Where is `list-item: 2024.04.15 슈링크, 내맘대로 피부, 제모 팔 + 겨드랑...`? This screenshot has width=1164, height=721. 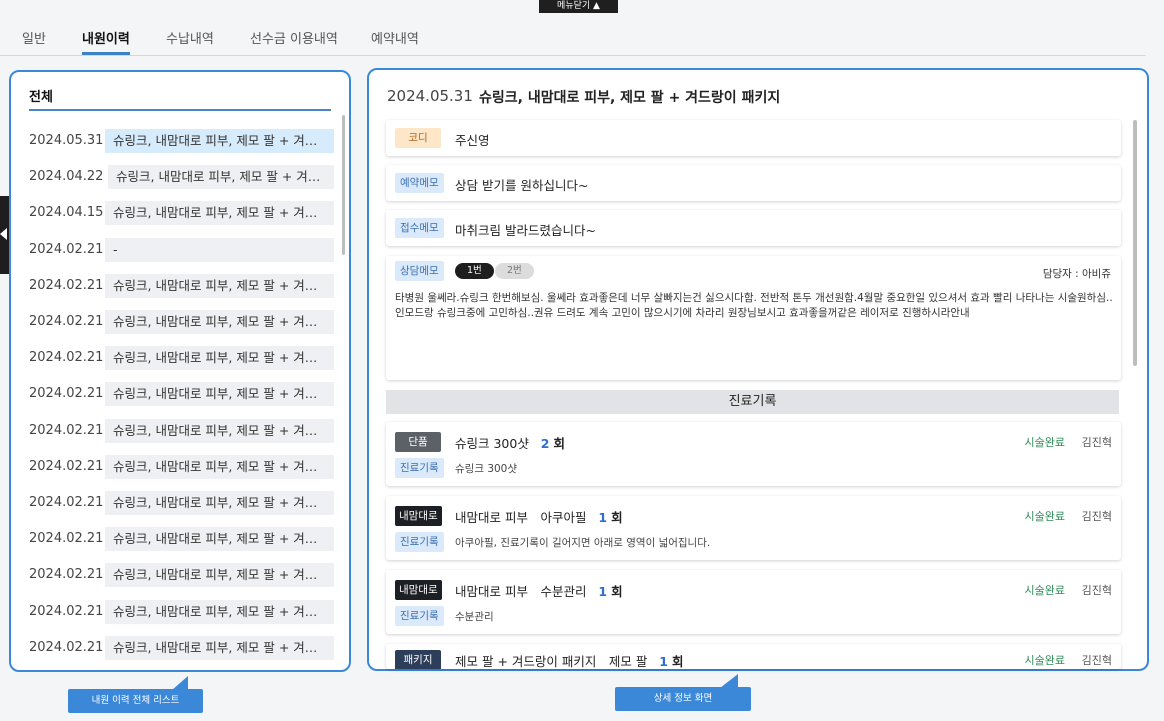
list-item: 2024.04.15 슈링크, 내맘대로 피부, 제모 팔 + 겨드랑... is located at coordinates (181, 213).